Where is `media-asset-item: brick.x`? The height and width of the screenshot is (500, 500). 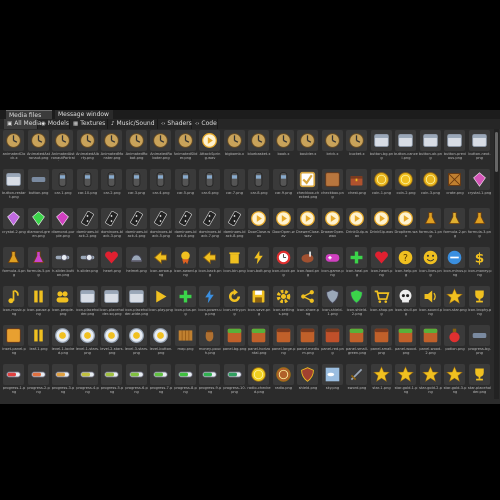
media-asset-item: brick.x is located at coordinates (333, 147).